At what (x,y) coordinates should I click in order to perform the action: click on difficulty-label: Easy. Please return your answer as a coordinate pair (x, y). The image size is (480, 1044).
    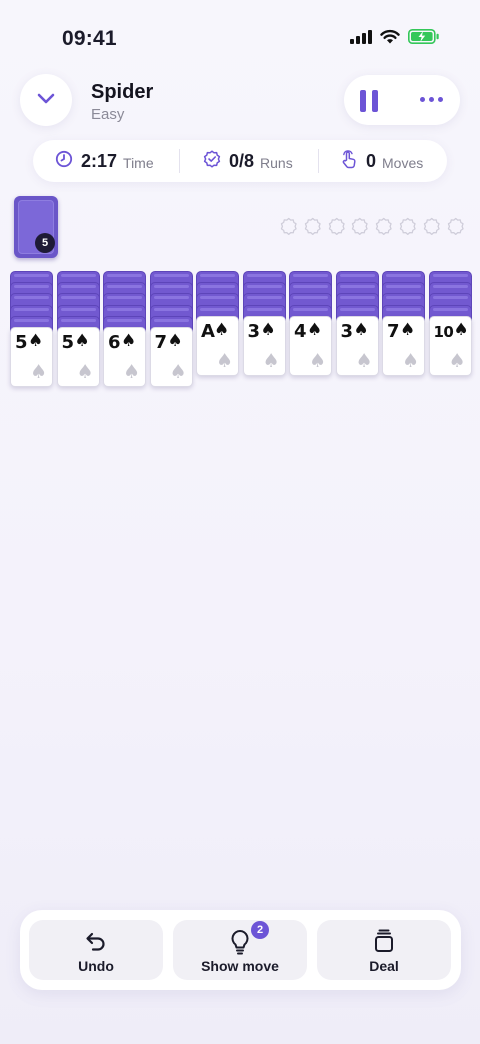
    Looking at the image, I should click on (108, 114).